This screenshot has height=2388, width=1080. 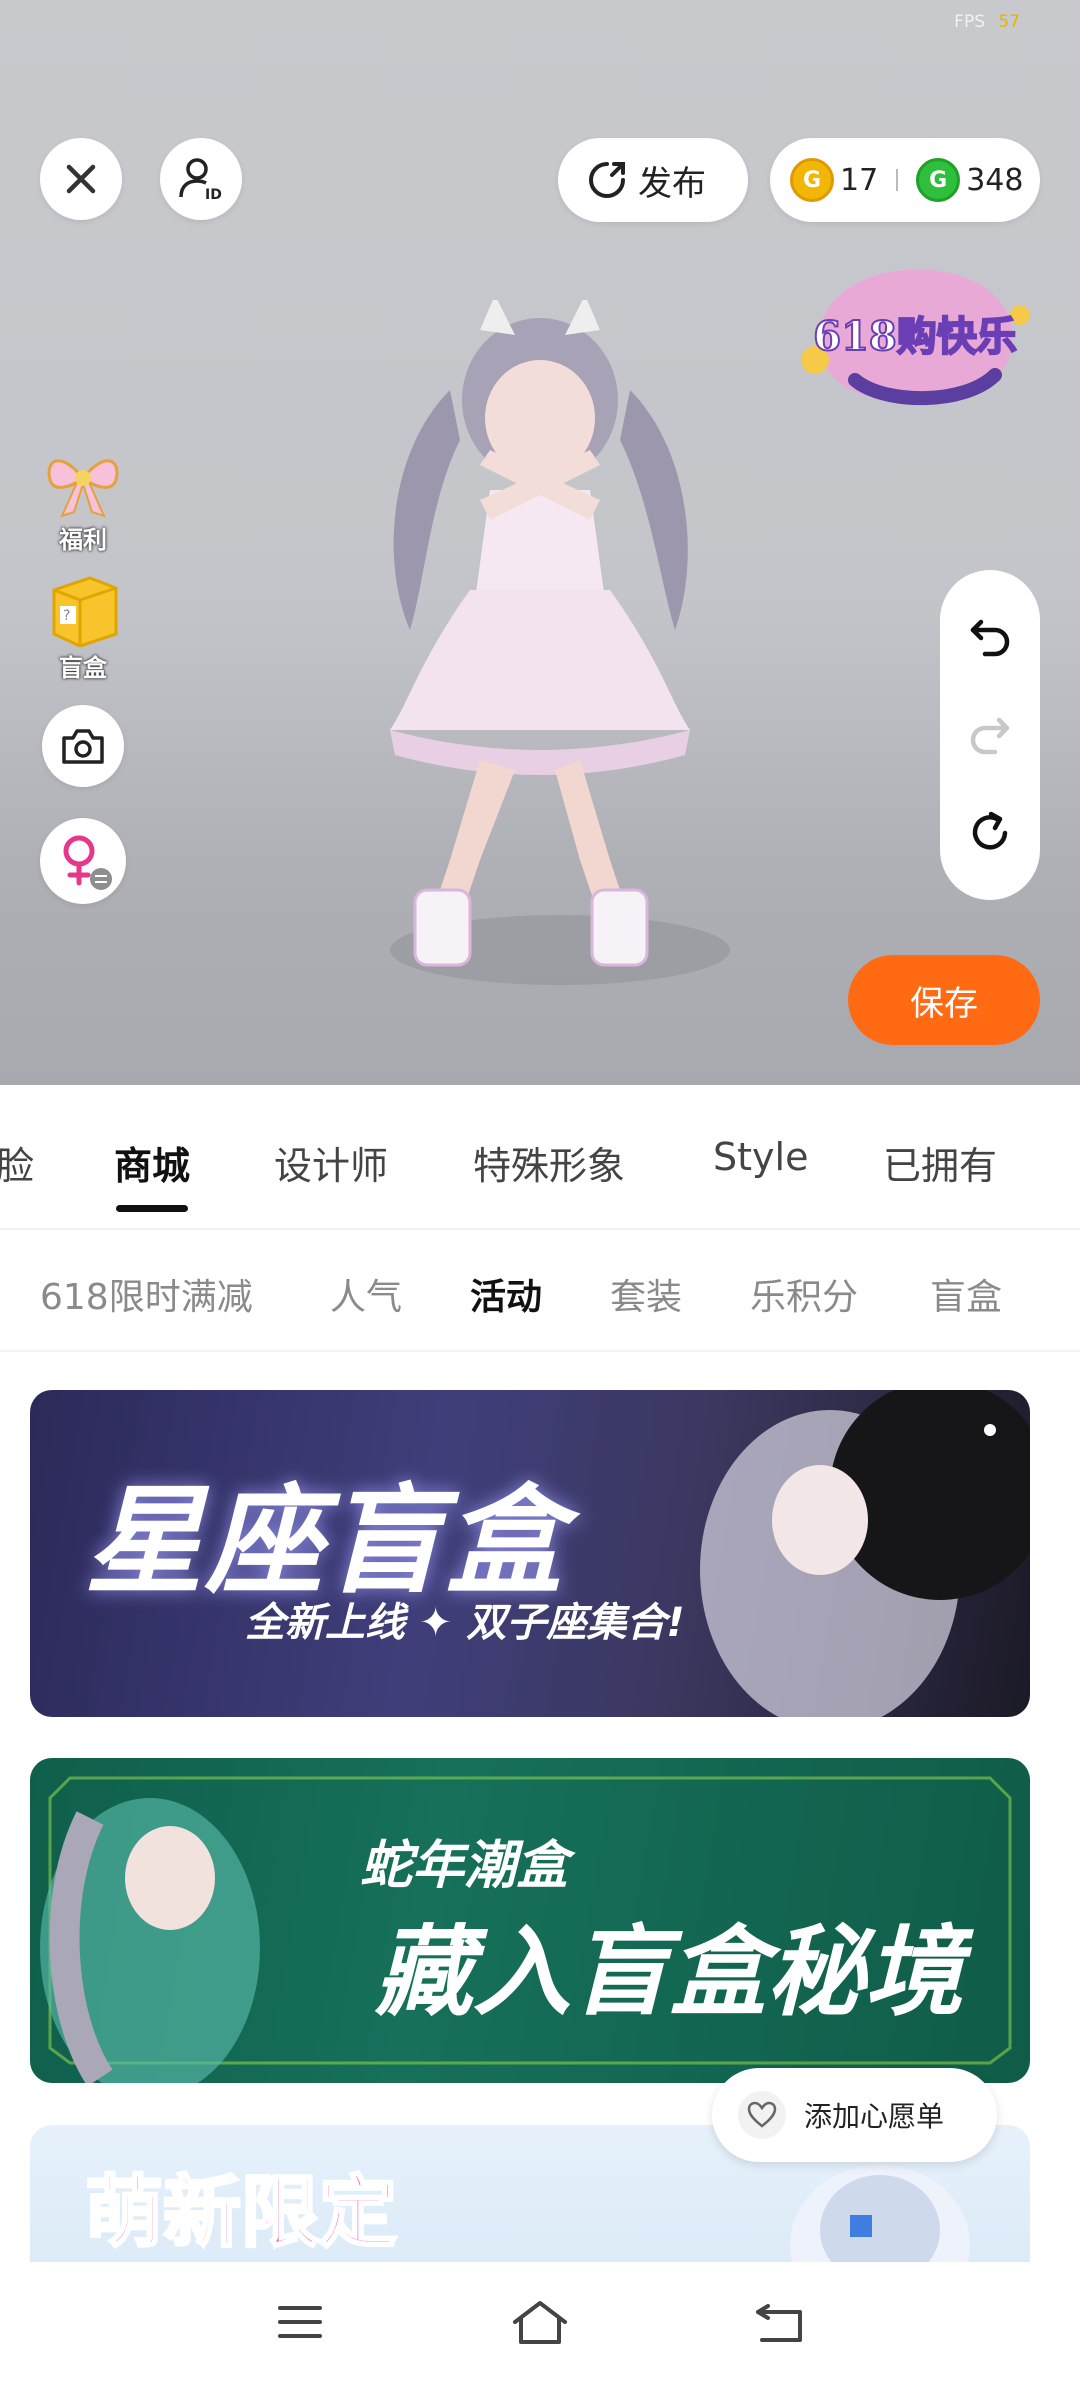 I want to click on tab-owned: 已拥有, so click(x=940, y=1162).